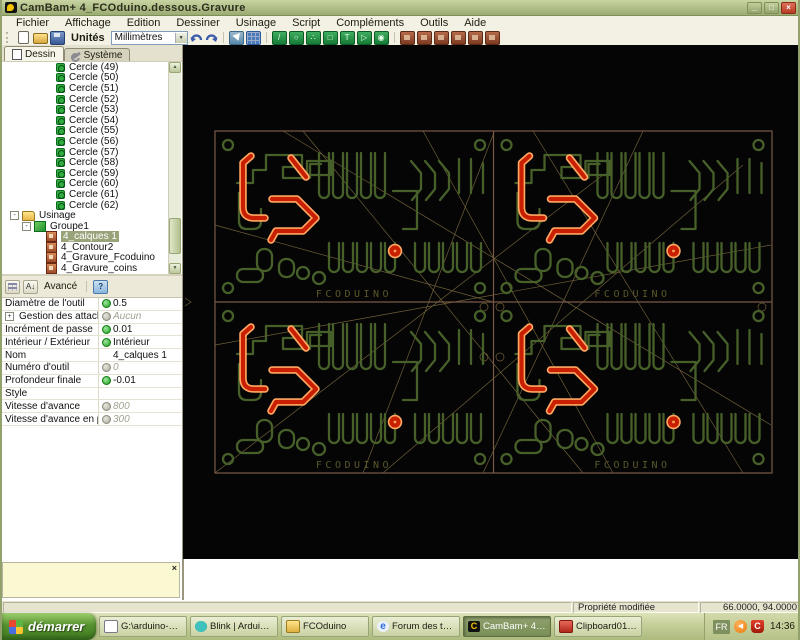 The height and width of the screenshot is (640, 800). Describe the element at coordinates (174, 568) in the screenshot. I see `message-close-icon: ×` at that location.